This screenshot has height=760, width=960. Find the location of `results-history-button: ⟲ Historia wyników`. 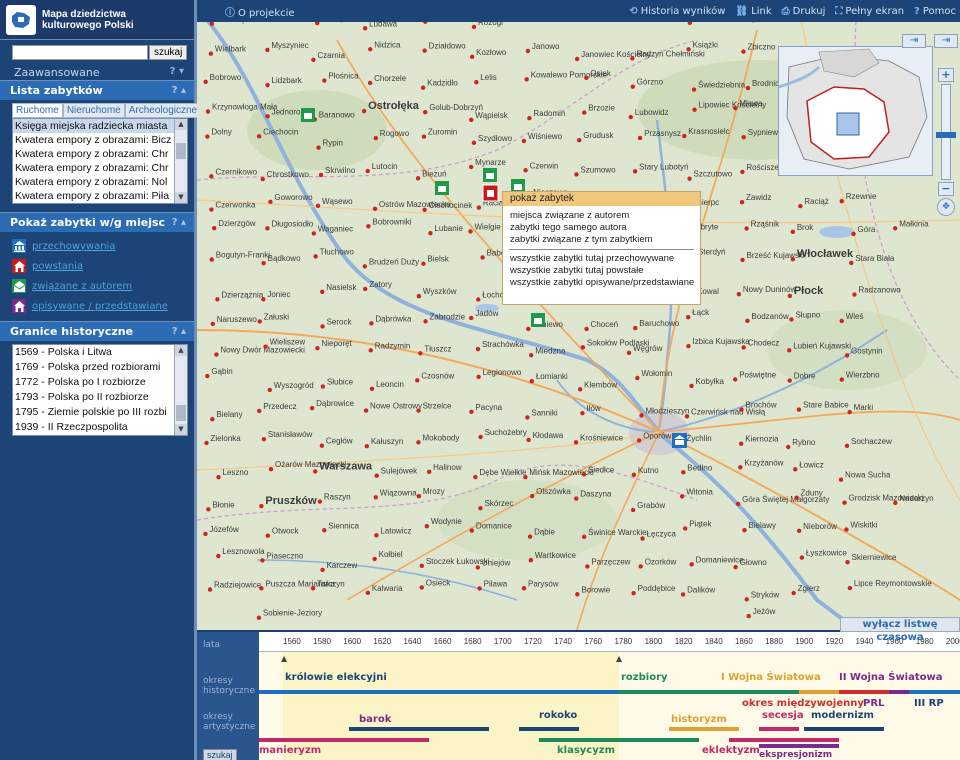

results-history-button: ⟲ Historia wyników is located at coordinates (677, 11).